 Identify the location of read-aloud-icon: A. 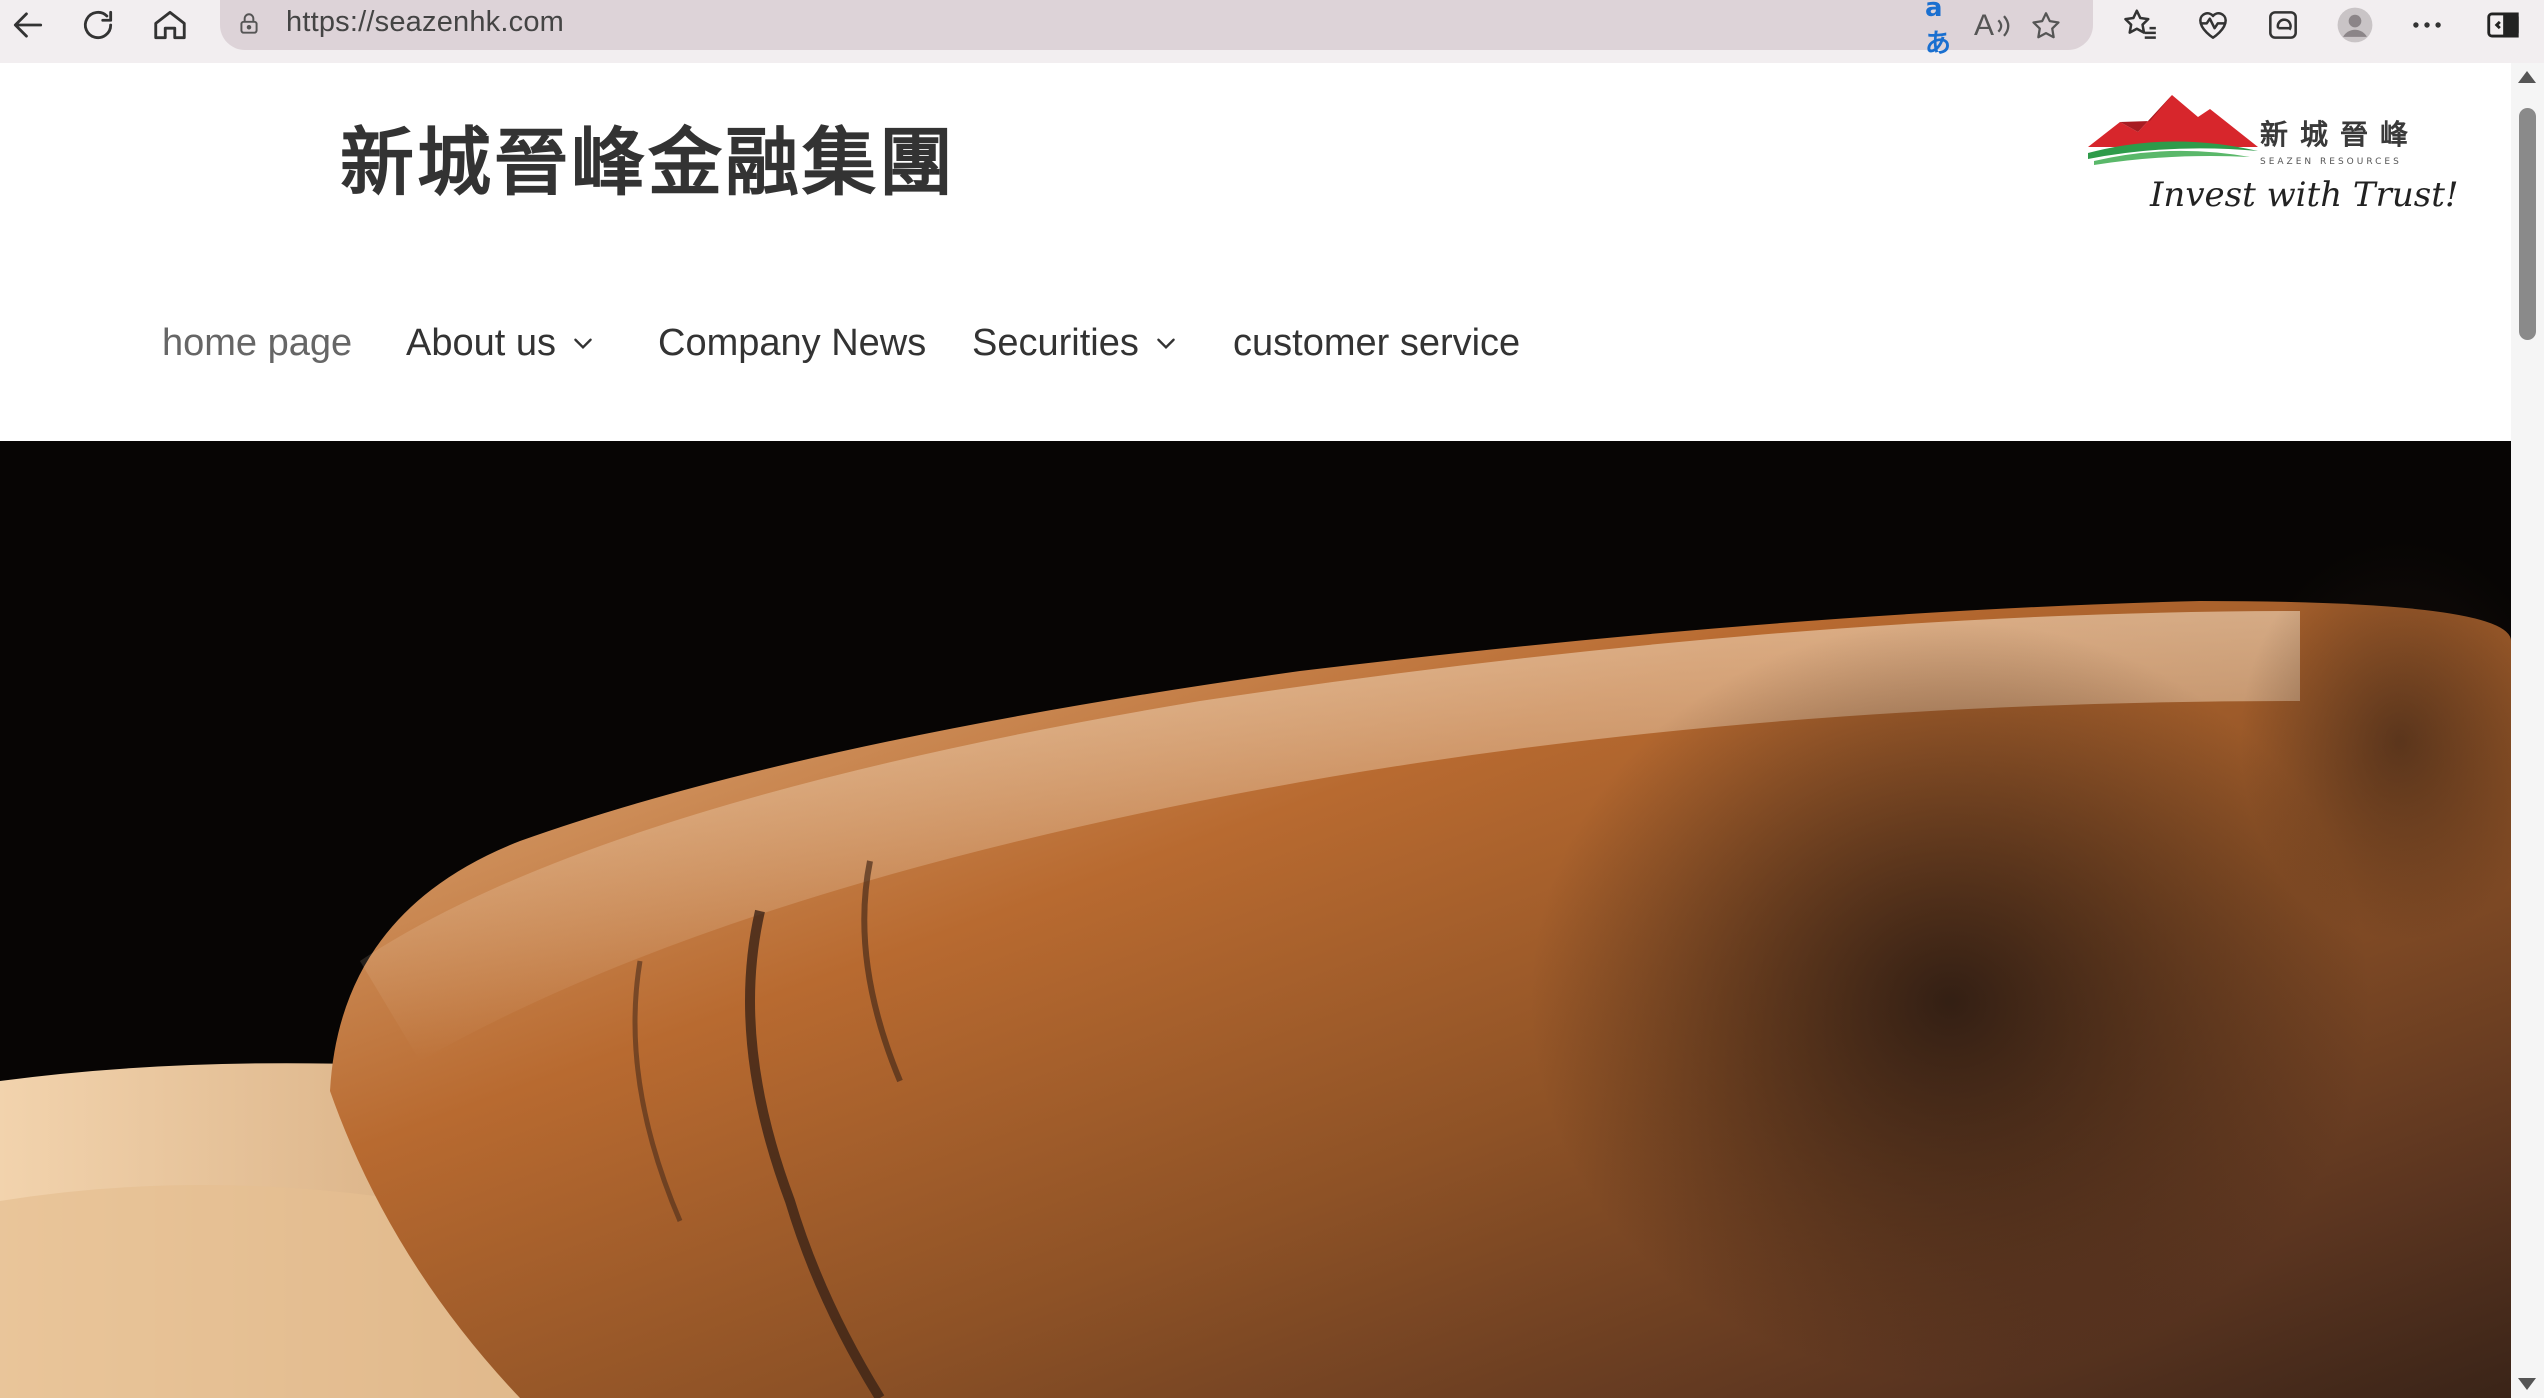
(1994, 26).